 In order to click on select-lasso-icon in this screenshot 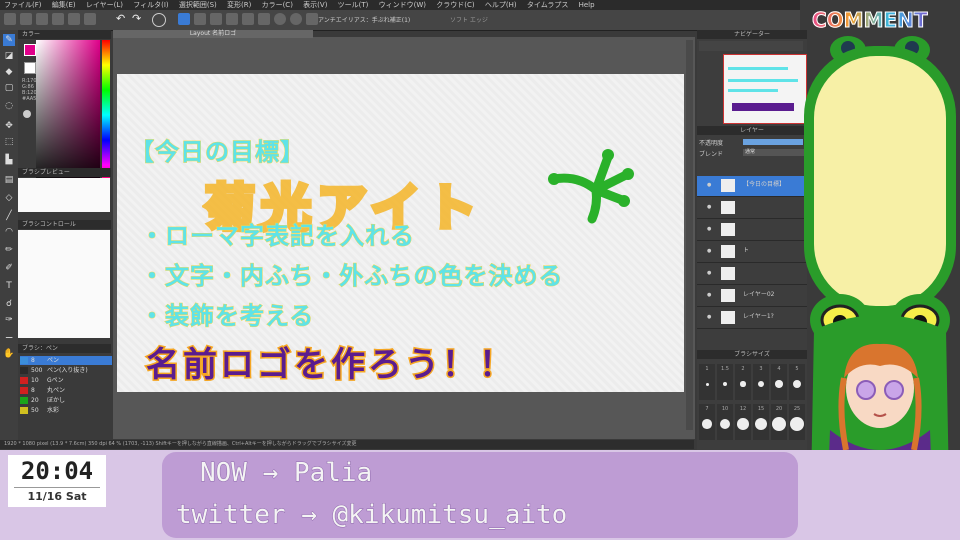, I will do `click(200, 19)`.